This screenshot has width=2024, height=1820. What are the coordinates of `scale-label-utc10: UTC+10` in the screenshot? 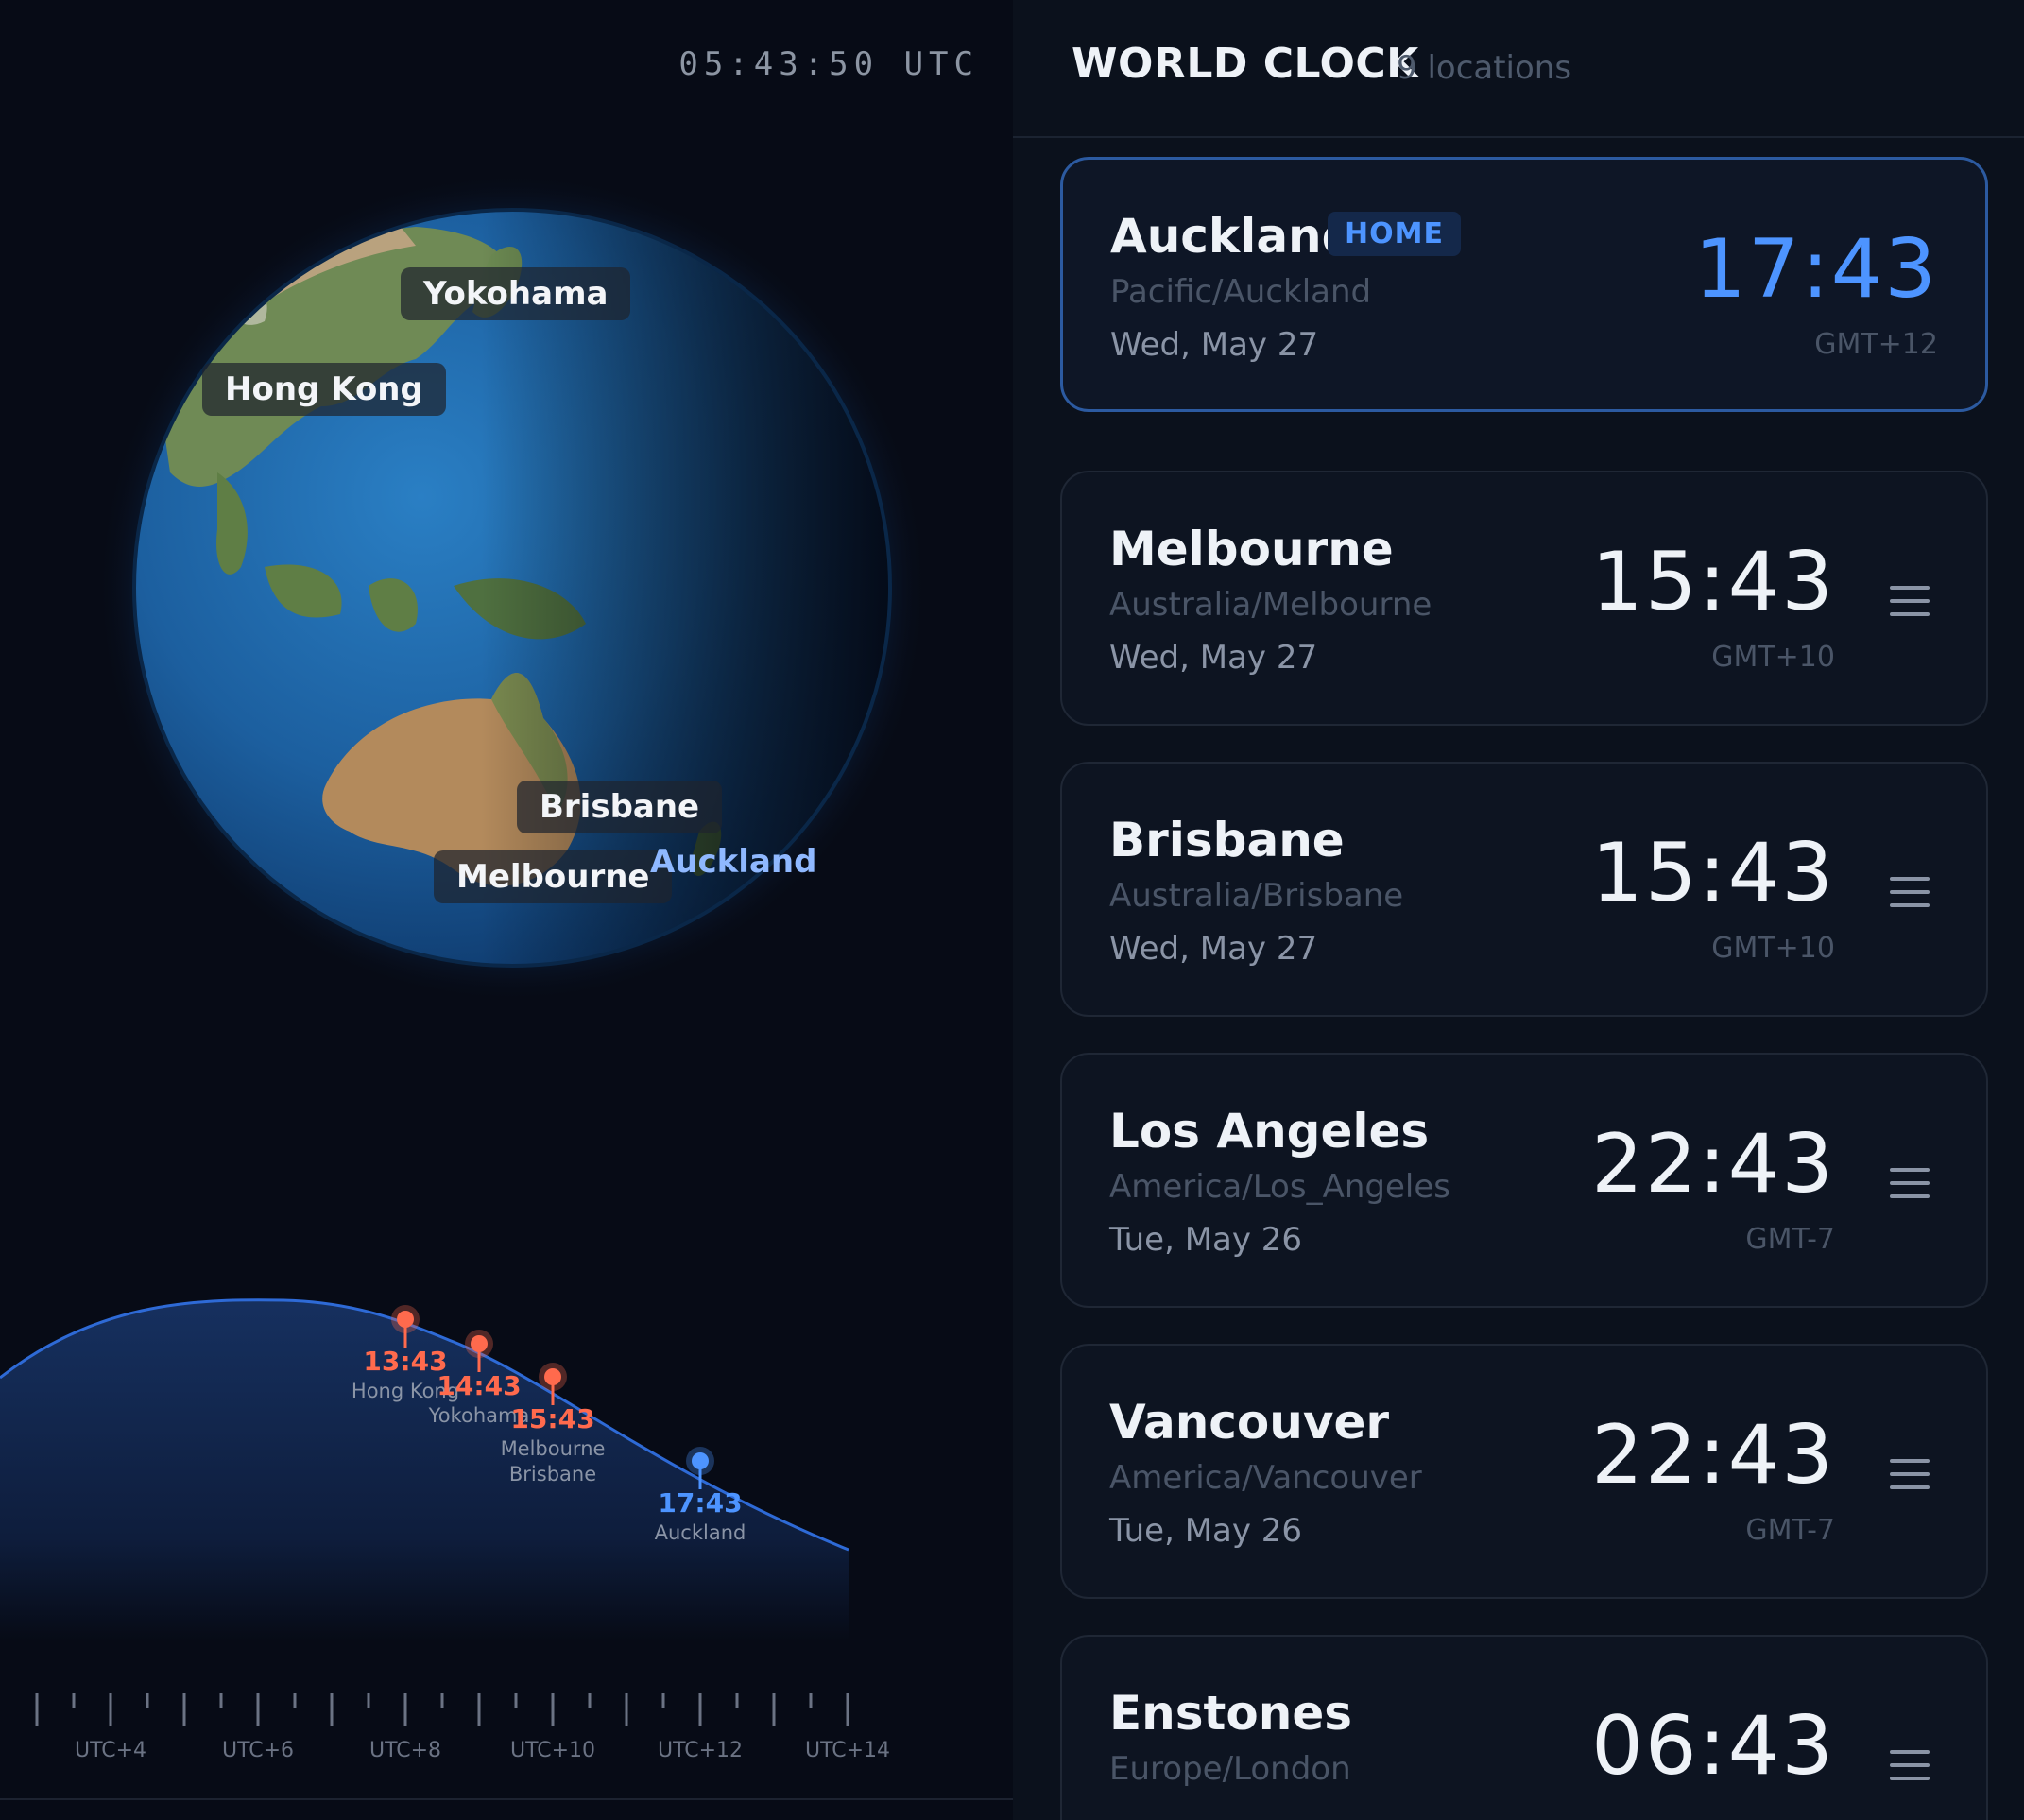 It's located at (552, 1750).